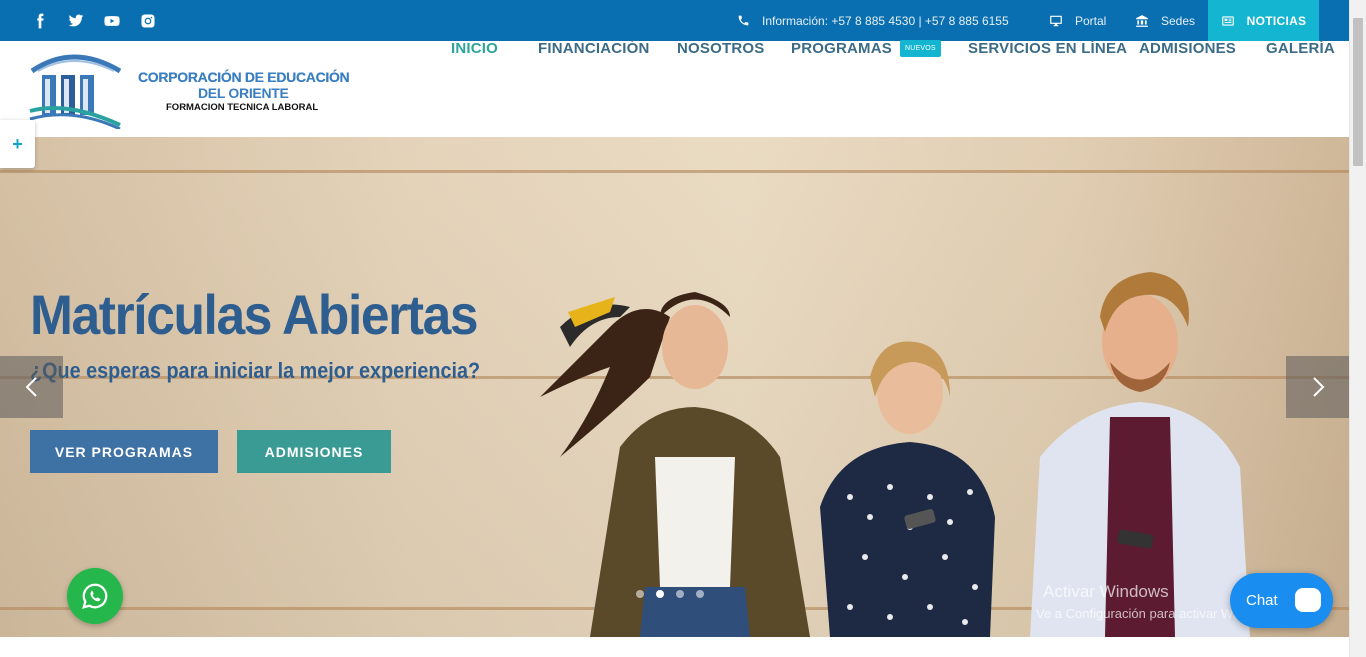  Describe the element at coordinates (112, 21) in the screenshot. I see `youtube-icon` at that location.